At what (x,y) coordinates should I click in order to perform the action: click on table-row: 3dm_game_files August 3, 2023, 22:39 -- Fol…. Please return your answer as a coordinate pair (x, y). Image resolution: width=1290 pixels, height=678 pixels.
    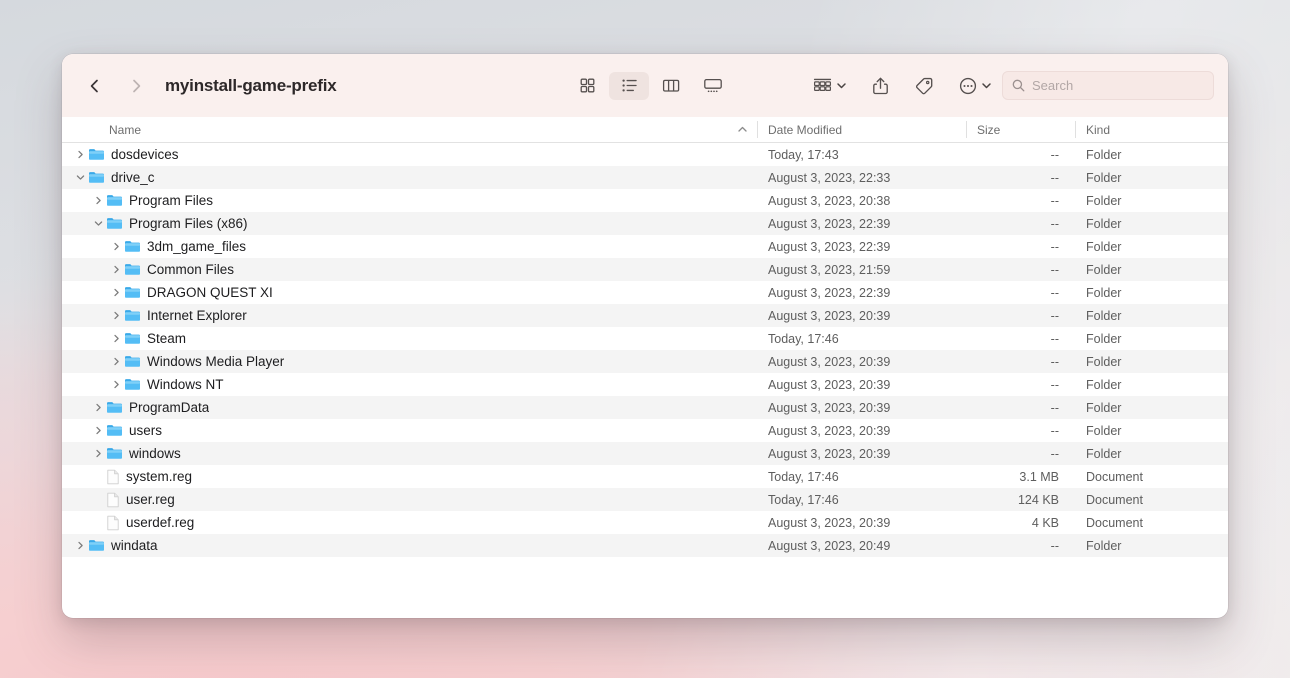
    Looking at the image, I should click on (645, 246).